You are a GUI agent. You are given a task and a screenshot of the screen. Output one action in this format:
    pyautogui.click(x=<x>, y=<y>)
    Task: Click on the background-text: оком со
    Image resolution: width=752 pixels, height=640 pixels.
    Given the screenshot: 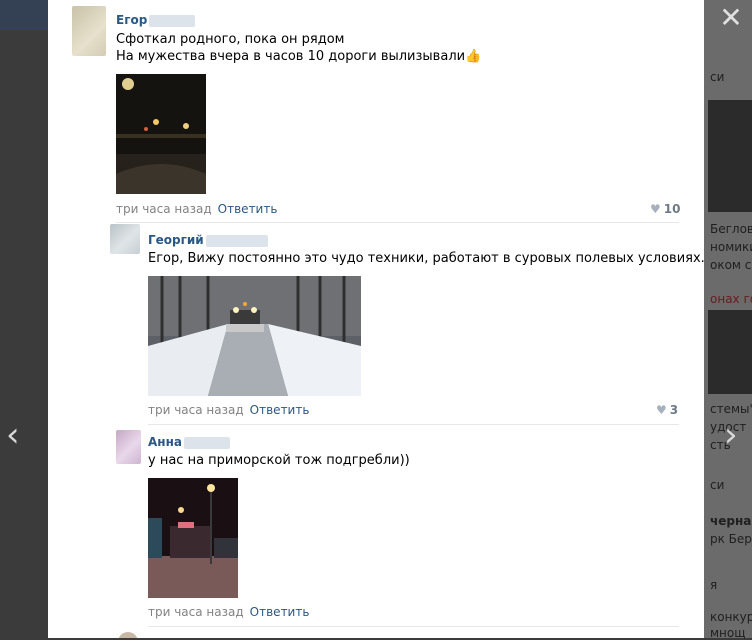 What is the action you would take?
    pyautogui.click(x=731, y=265)
    